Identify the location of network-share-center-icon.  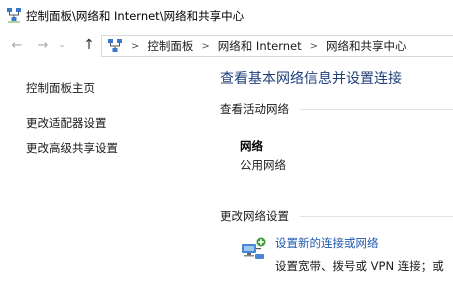
(14, 15).